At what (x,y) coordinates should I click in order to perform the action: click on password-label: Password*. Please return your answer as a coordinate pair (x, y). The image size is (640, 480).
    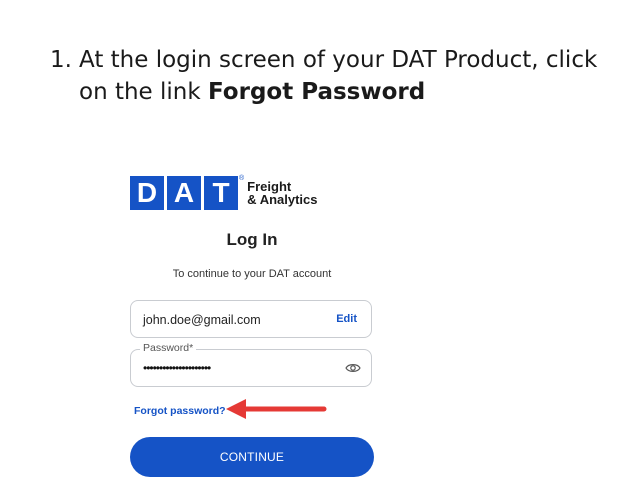
    Looking at the image, I should click on (168, 348).